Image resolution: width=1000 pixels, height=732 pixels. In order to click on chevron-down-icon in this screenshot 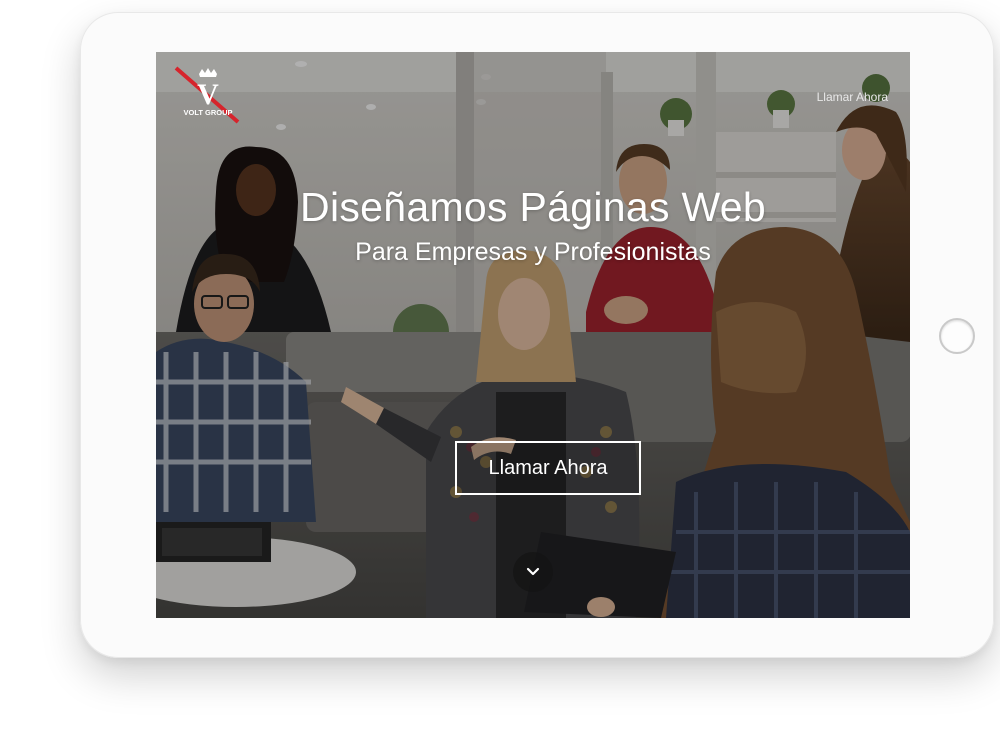, I will do `click(533, 571)`.